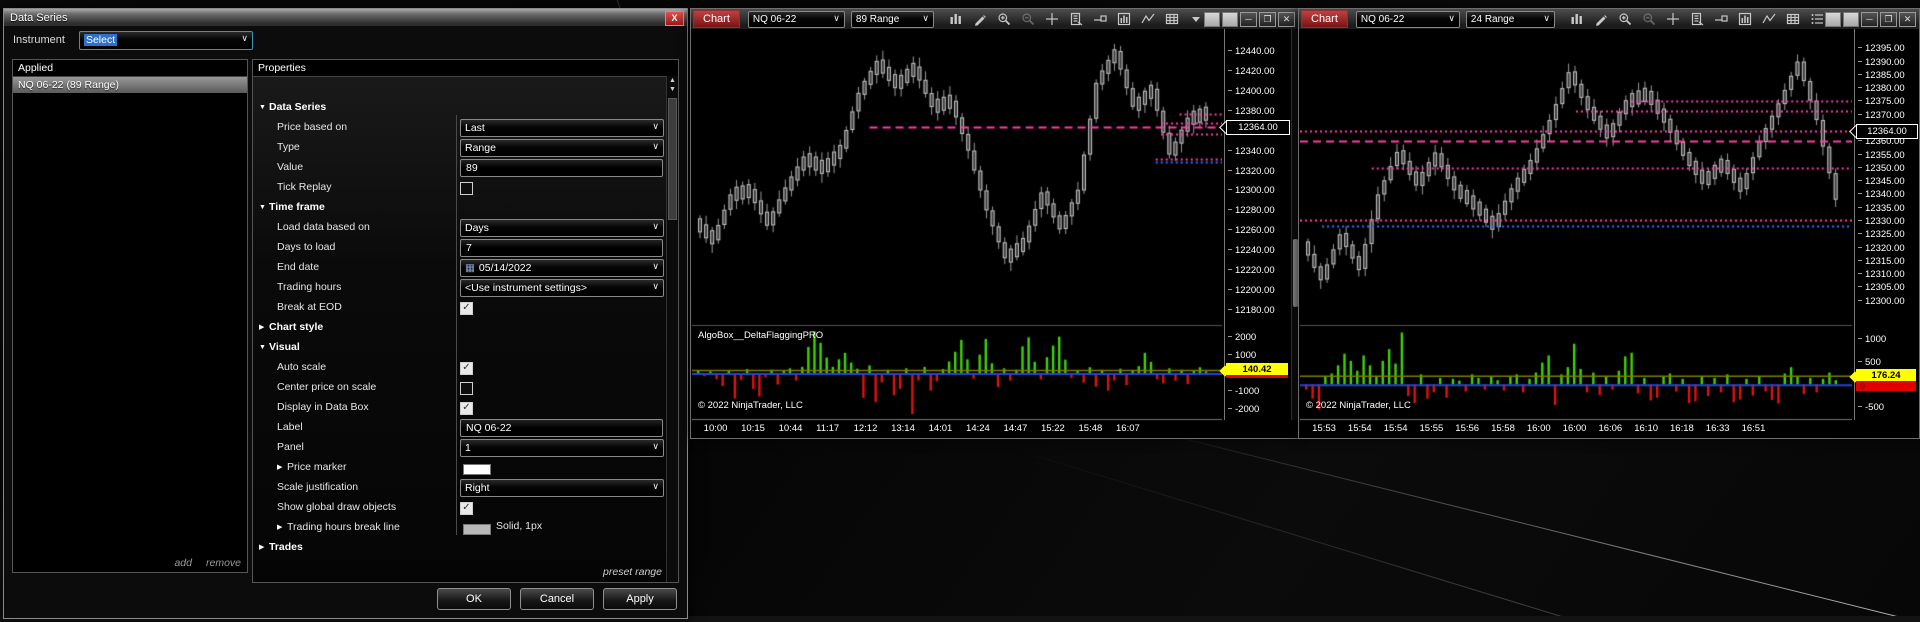 Image resolution: width=1920 pixels, height=622 pixels. What do you see at coordinates (1682, 428) in the screenshot?
I see `time-axis-label: 16:18` at bounding box center [1682, 428].